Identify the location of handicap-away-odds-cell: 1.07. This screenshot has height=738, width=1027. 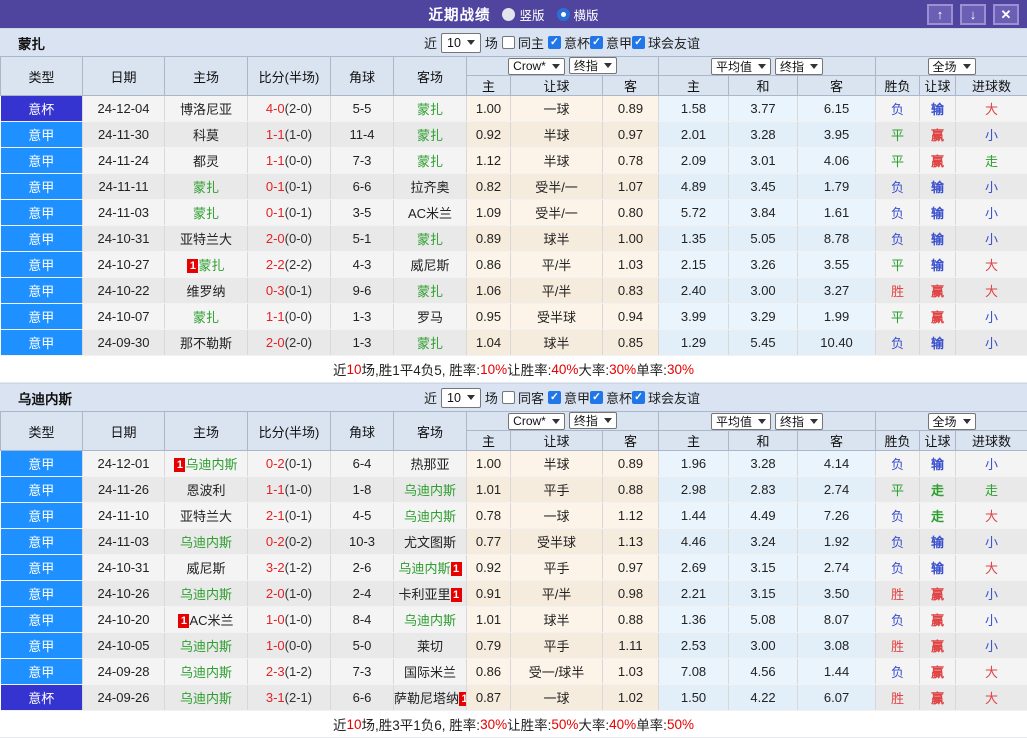
(631, 187).